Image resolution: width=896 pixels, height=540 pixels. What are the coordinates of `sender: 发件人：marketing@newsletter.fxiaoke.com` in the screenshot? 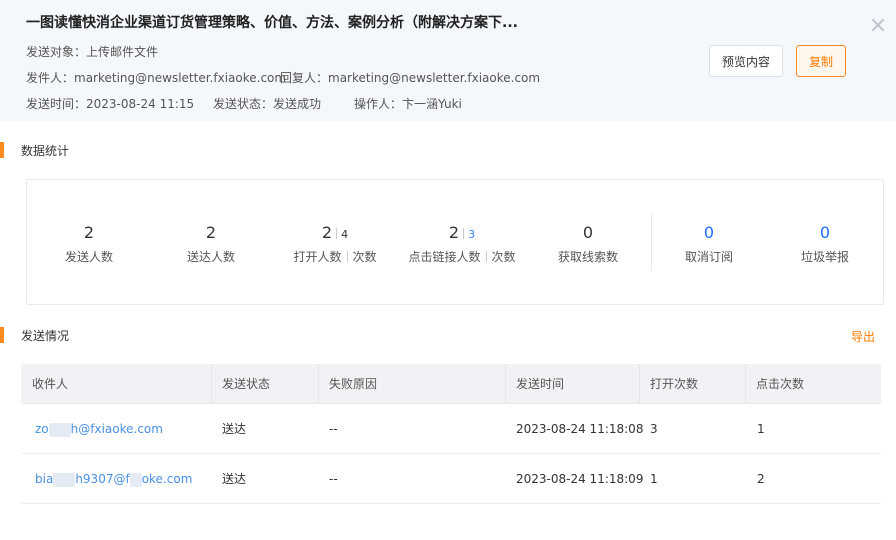 It's located at (156, 77).